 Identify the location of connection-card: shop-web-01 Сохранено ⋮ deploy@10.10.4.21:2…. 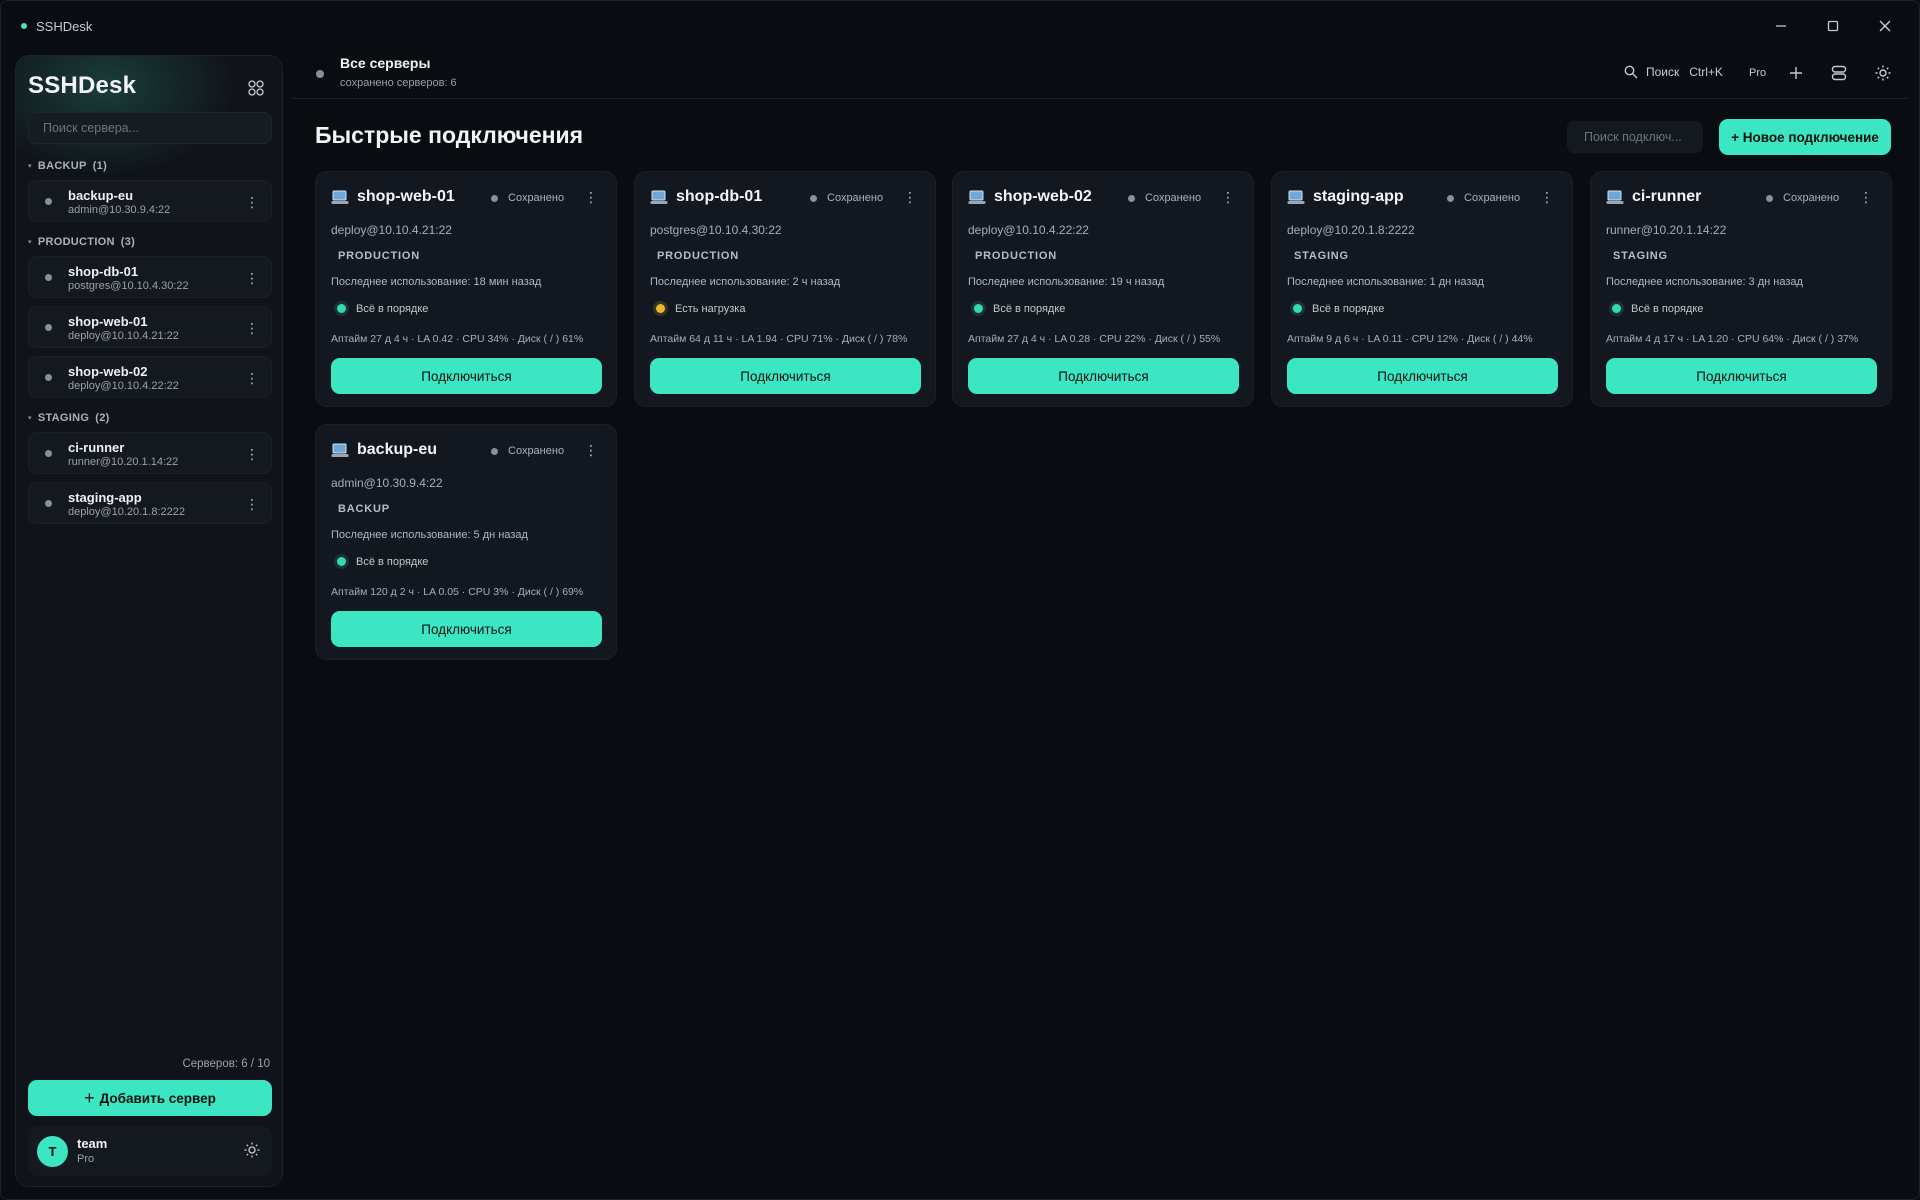
(466, 289).